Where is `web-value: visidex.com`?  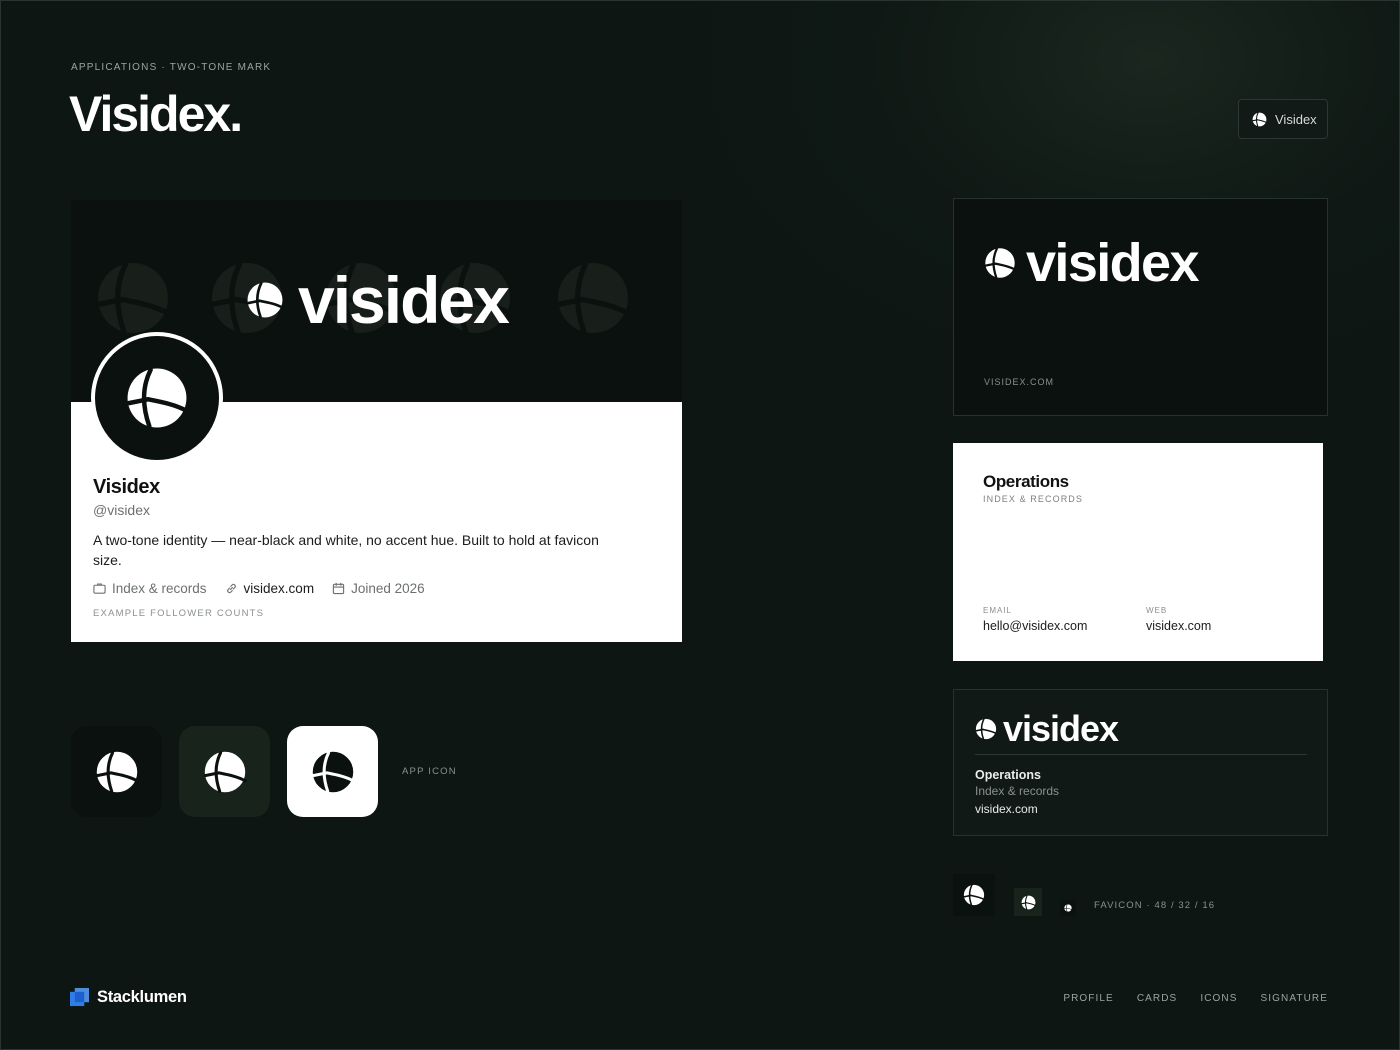
web-value: visidex.com is located at coordinates (1178, 626).